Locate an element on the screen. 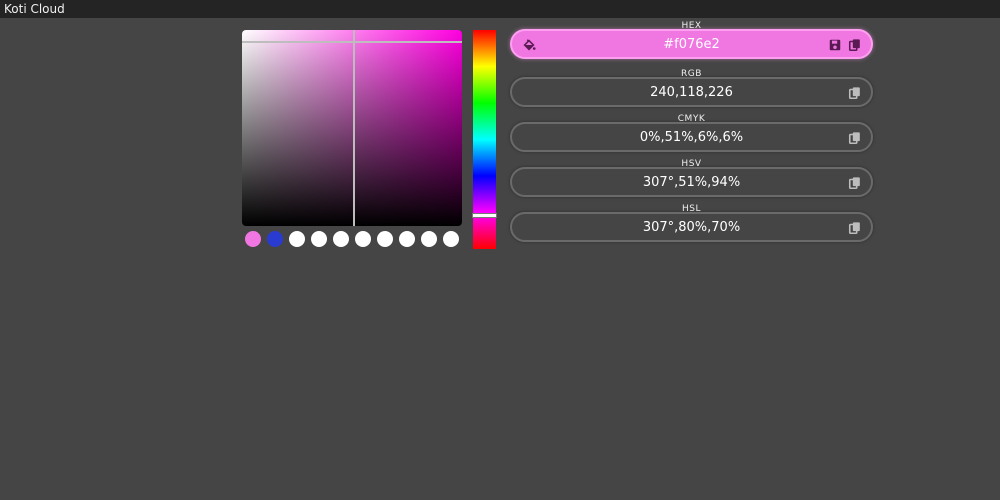  hex-value: #f076e2 is located at coordinates (691, 45).